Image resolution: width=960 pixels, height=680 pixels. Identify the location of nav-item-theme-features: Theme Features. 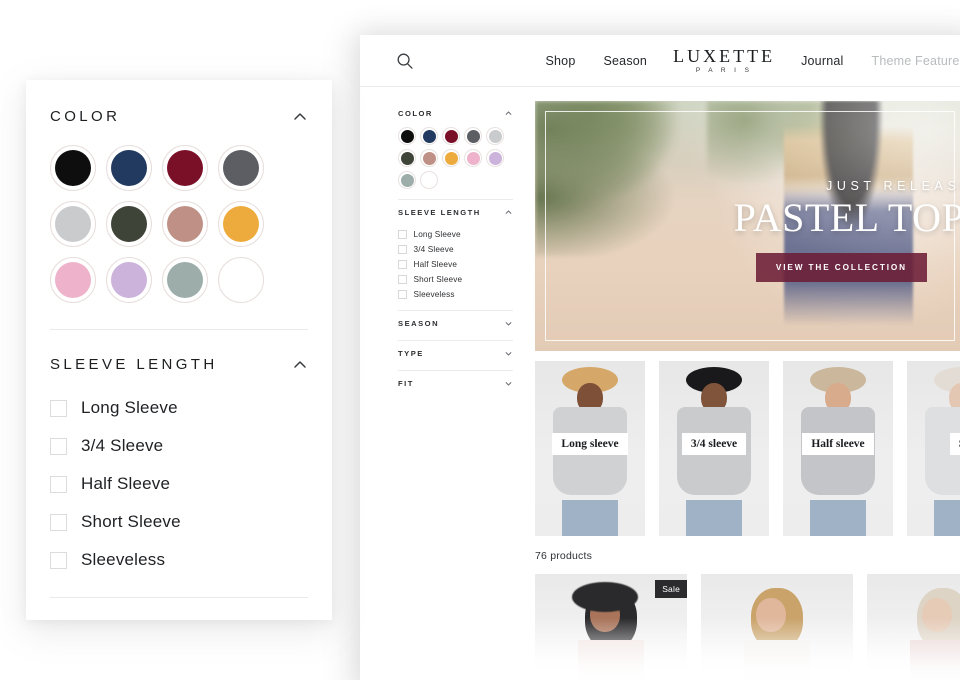
(908, 61).